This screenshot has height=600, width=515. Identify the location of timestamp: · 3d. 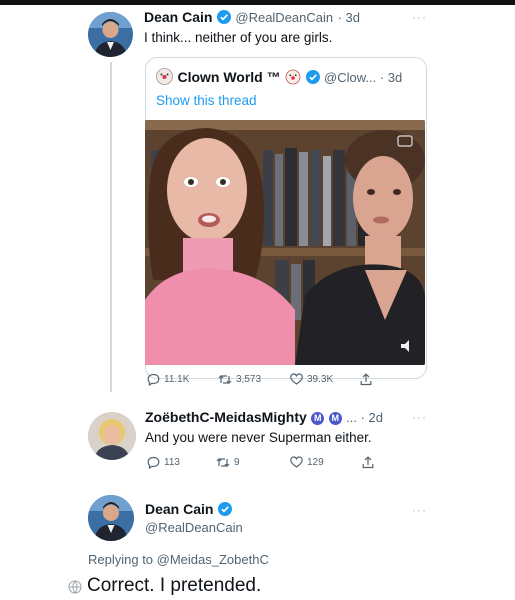
(349, 17).